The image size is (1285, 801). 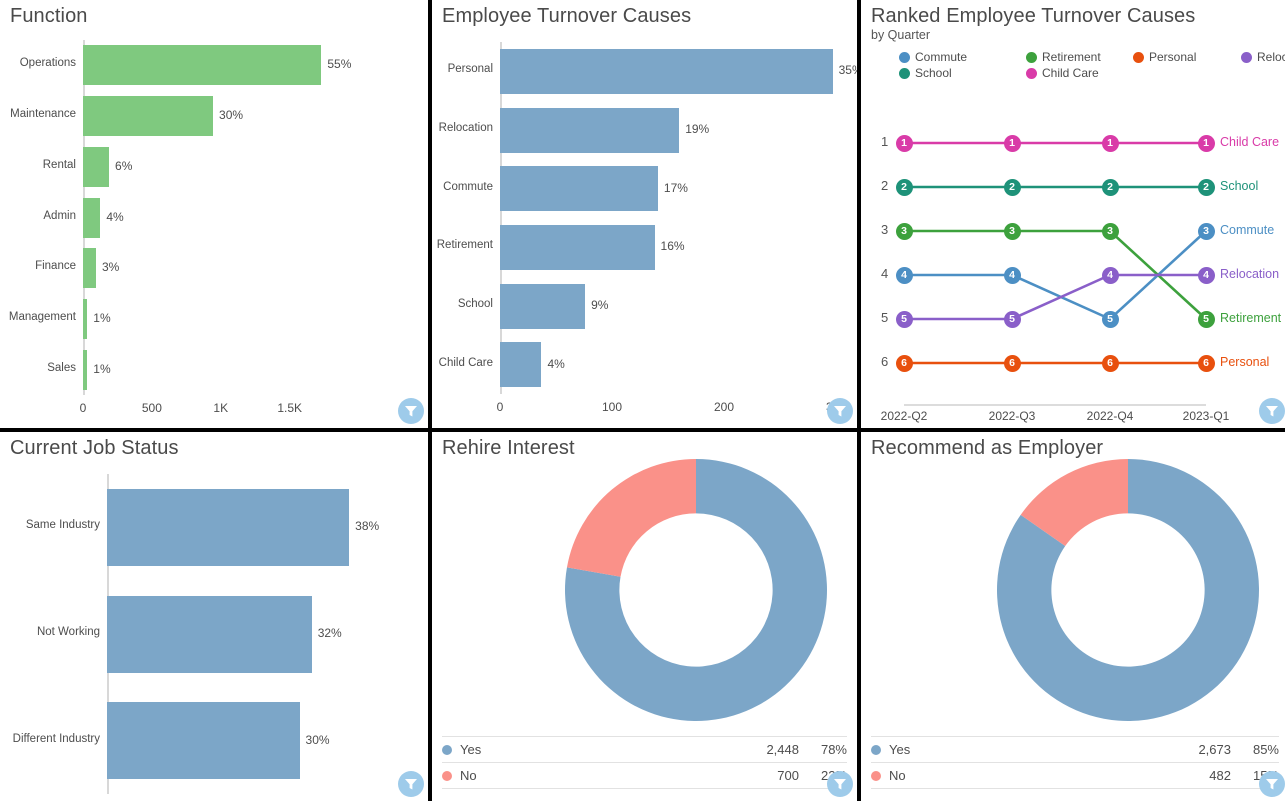 What do you see at coordinates (1206, 416) in the screenshot?
I see `x-axis-tick-label: 2023-Q1` at bounding box center [1206, 416].